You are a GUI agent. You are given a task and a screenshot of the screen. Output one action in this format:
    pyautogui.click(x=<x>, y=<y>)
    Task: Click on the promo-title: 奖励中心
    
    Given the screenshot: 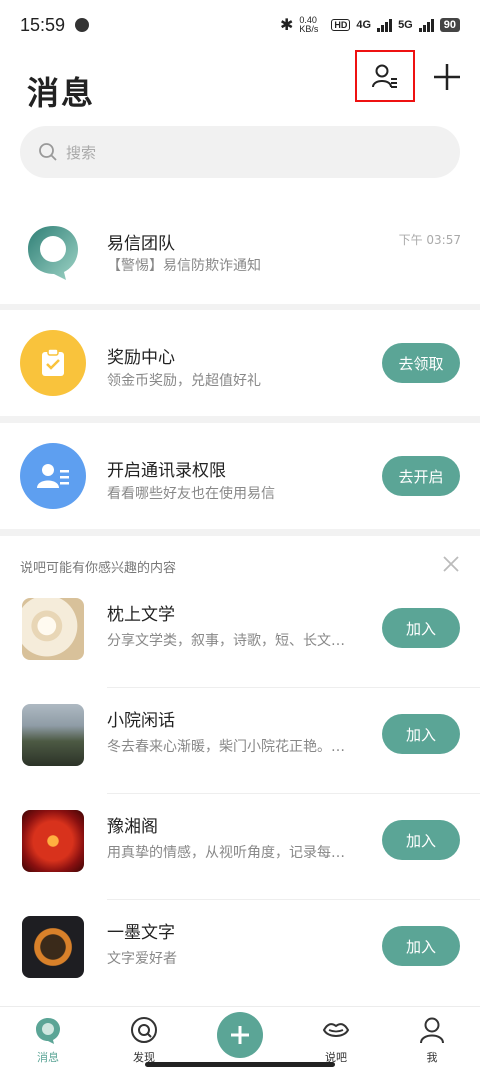 What is the action you would take?
    pyautogui.click(x=141, y=358)
    